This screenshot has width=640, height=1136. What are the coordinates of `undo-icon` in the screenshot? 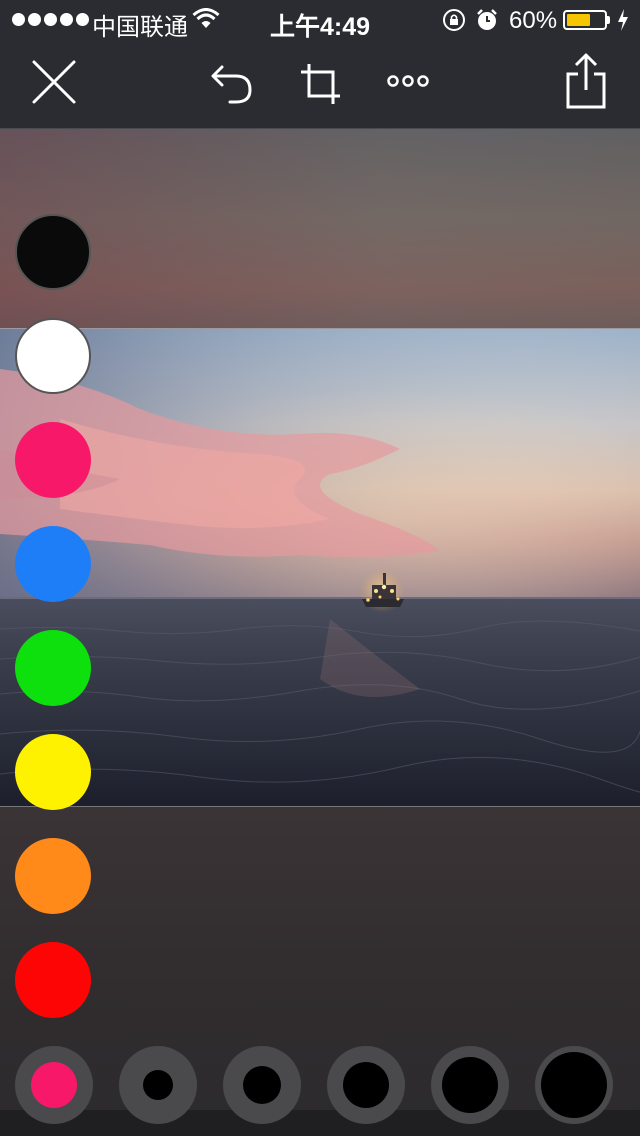 It's located at (233, 84).